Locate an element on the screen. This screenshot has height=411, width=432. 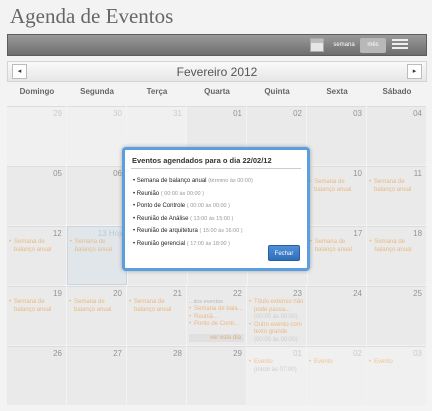
dialog-divider is located at coordinates (216, 168).